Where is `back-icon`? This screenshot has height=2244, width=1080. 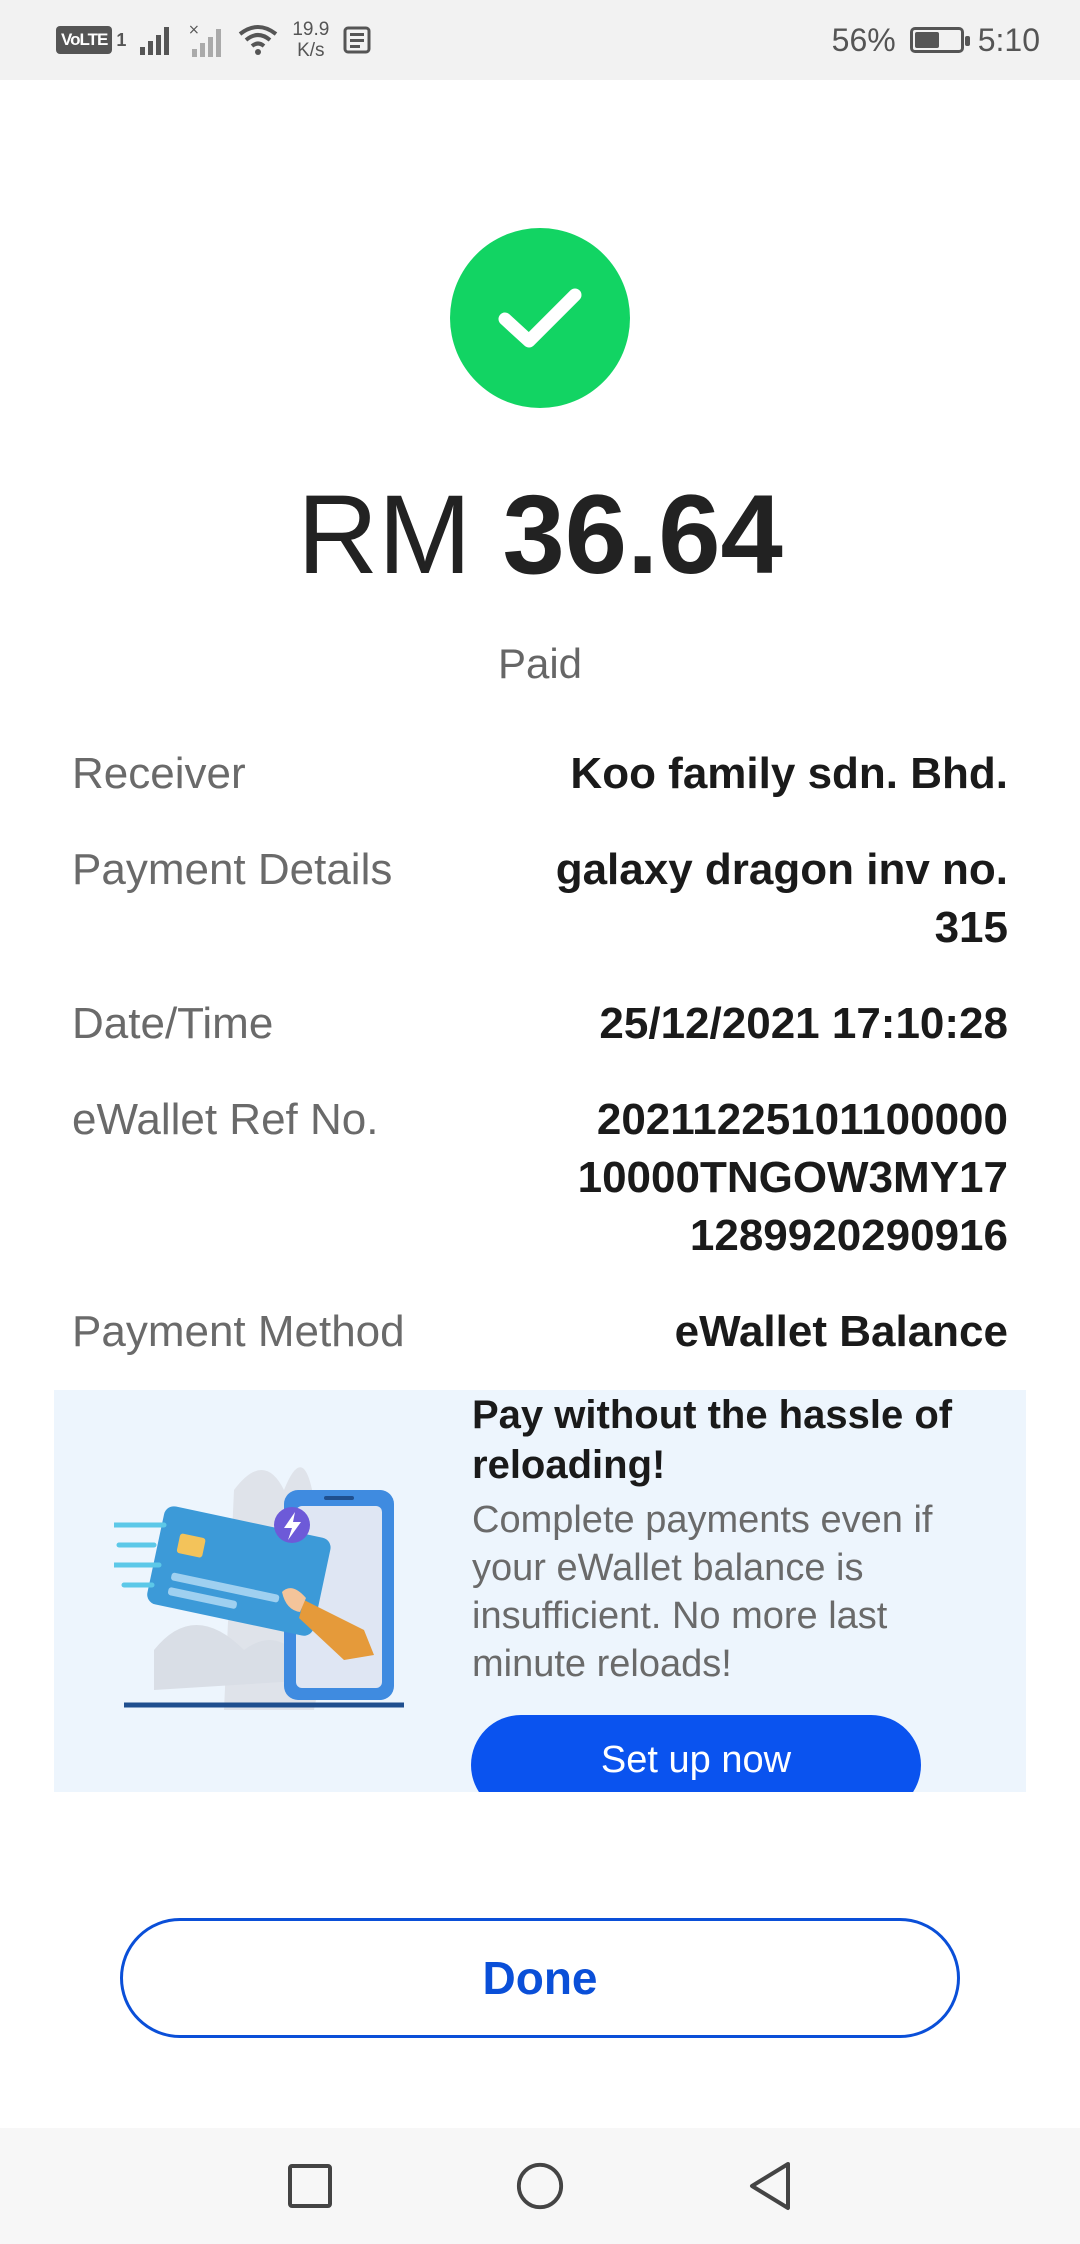 back-icon is located at coordinates (770, 2186).